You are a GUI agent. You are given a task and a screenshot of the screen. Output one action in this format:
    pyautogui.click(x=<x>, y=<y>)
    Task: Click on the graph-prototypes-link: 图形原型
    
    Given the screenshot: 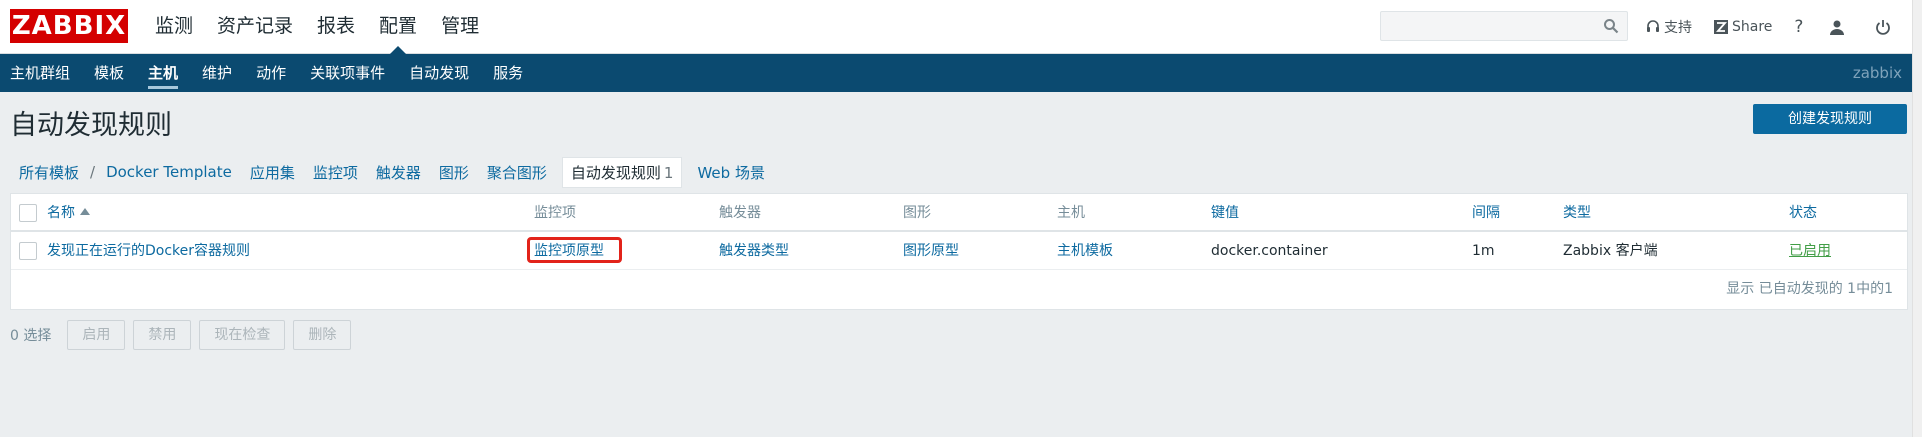 What is the action you would take?
    pyautogui.click(x=931, y=251)
    